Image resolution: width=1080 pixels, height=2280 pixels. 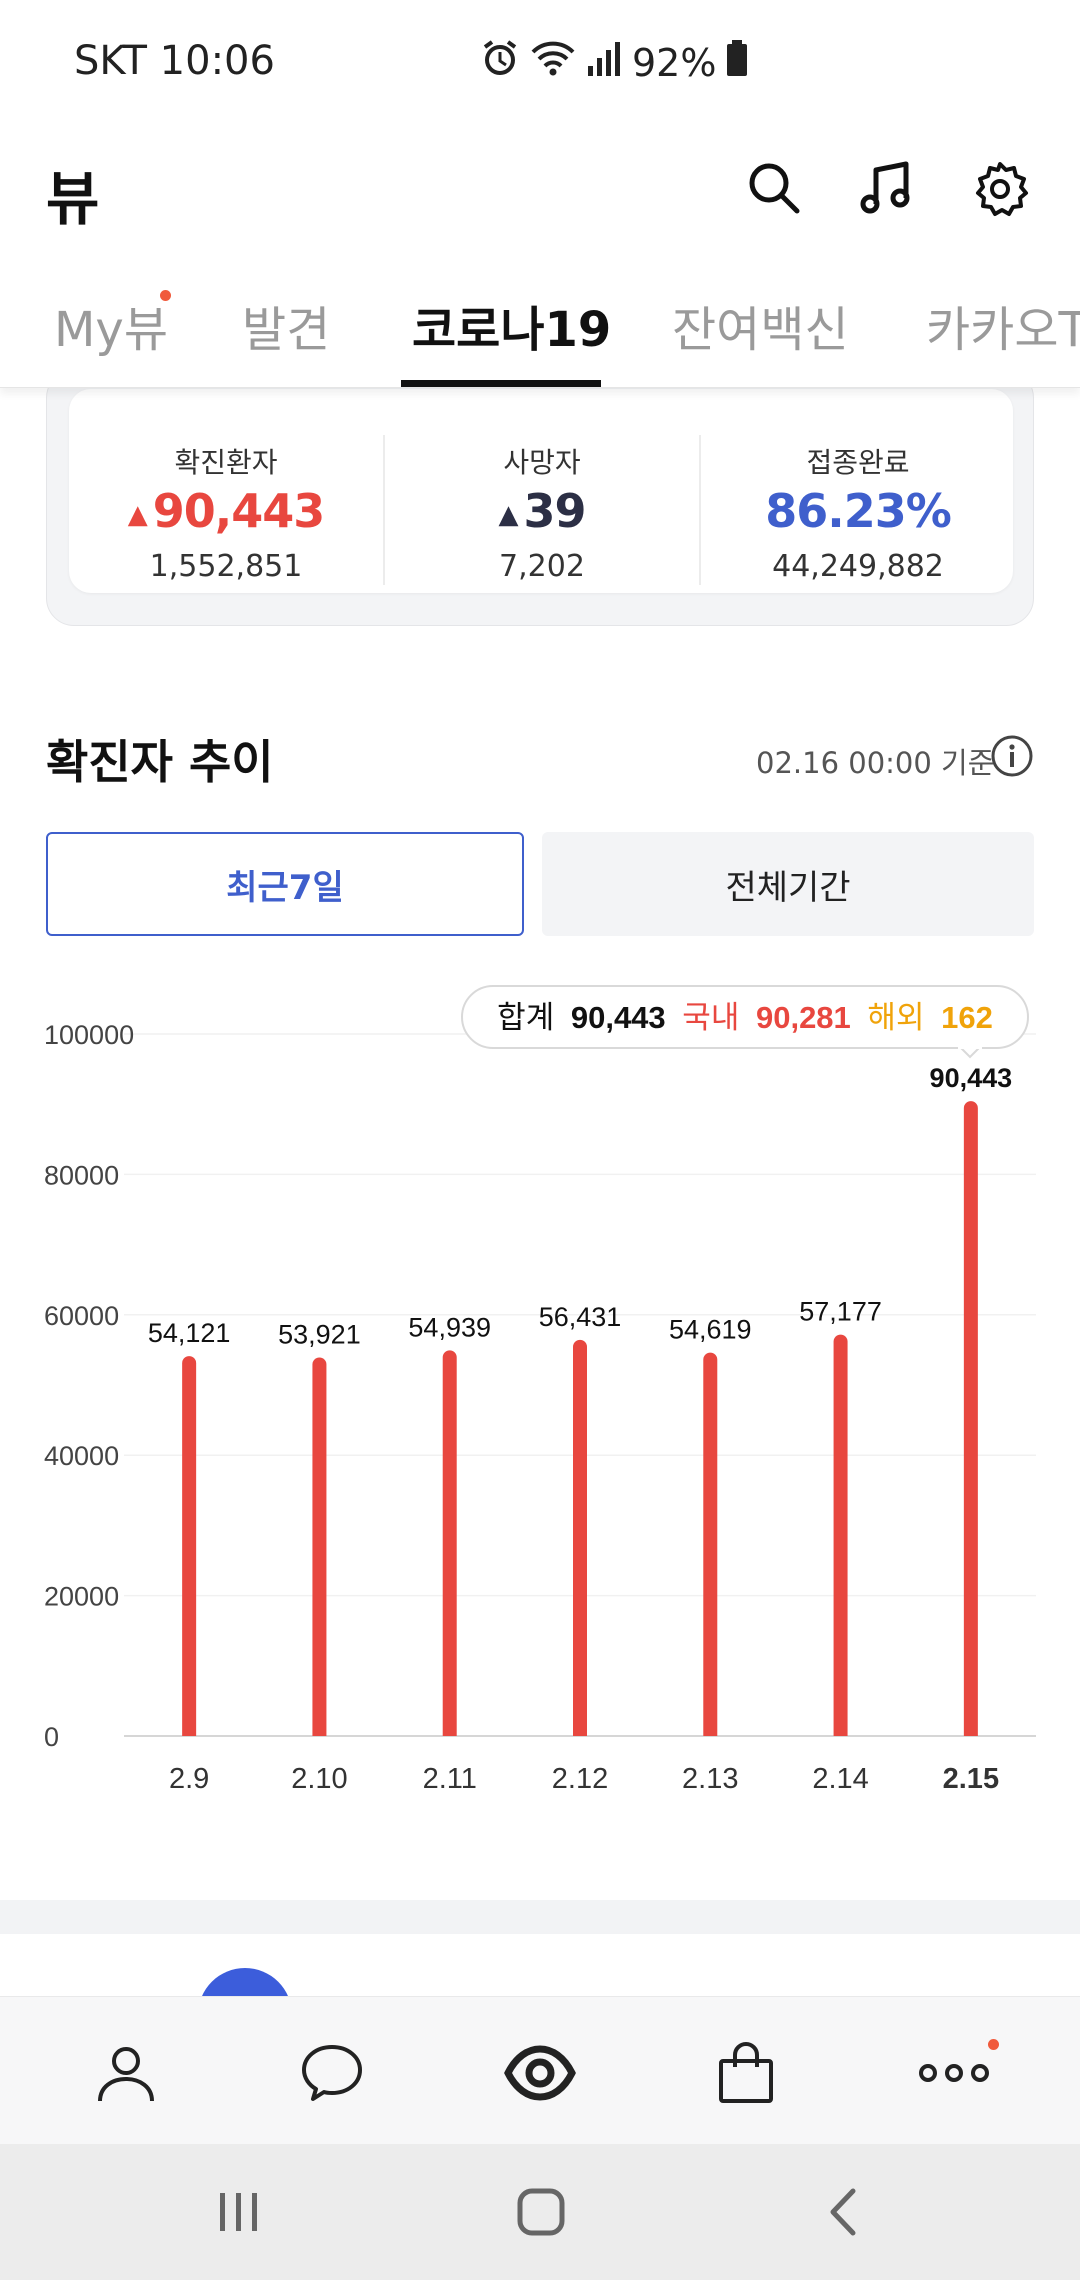 What do you see at coordinates (745, 1017) in the screenshot?
I see `svg-text:합계 90,443 국내: 합계 90,443 국내 90,281 해외 162` at bounding box center [745, 1017].